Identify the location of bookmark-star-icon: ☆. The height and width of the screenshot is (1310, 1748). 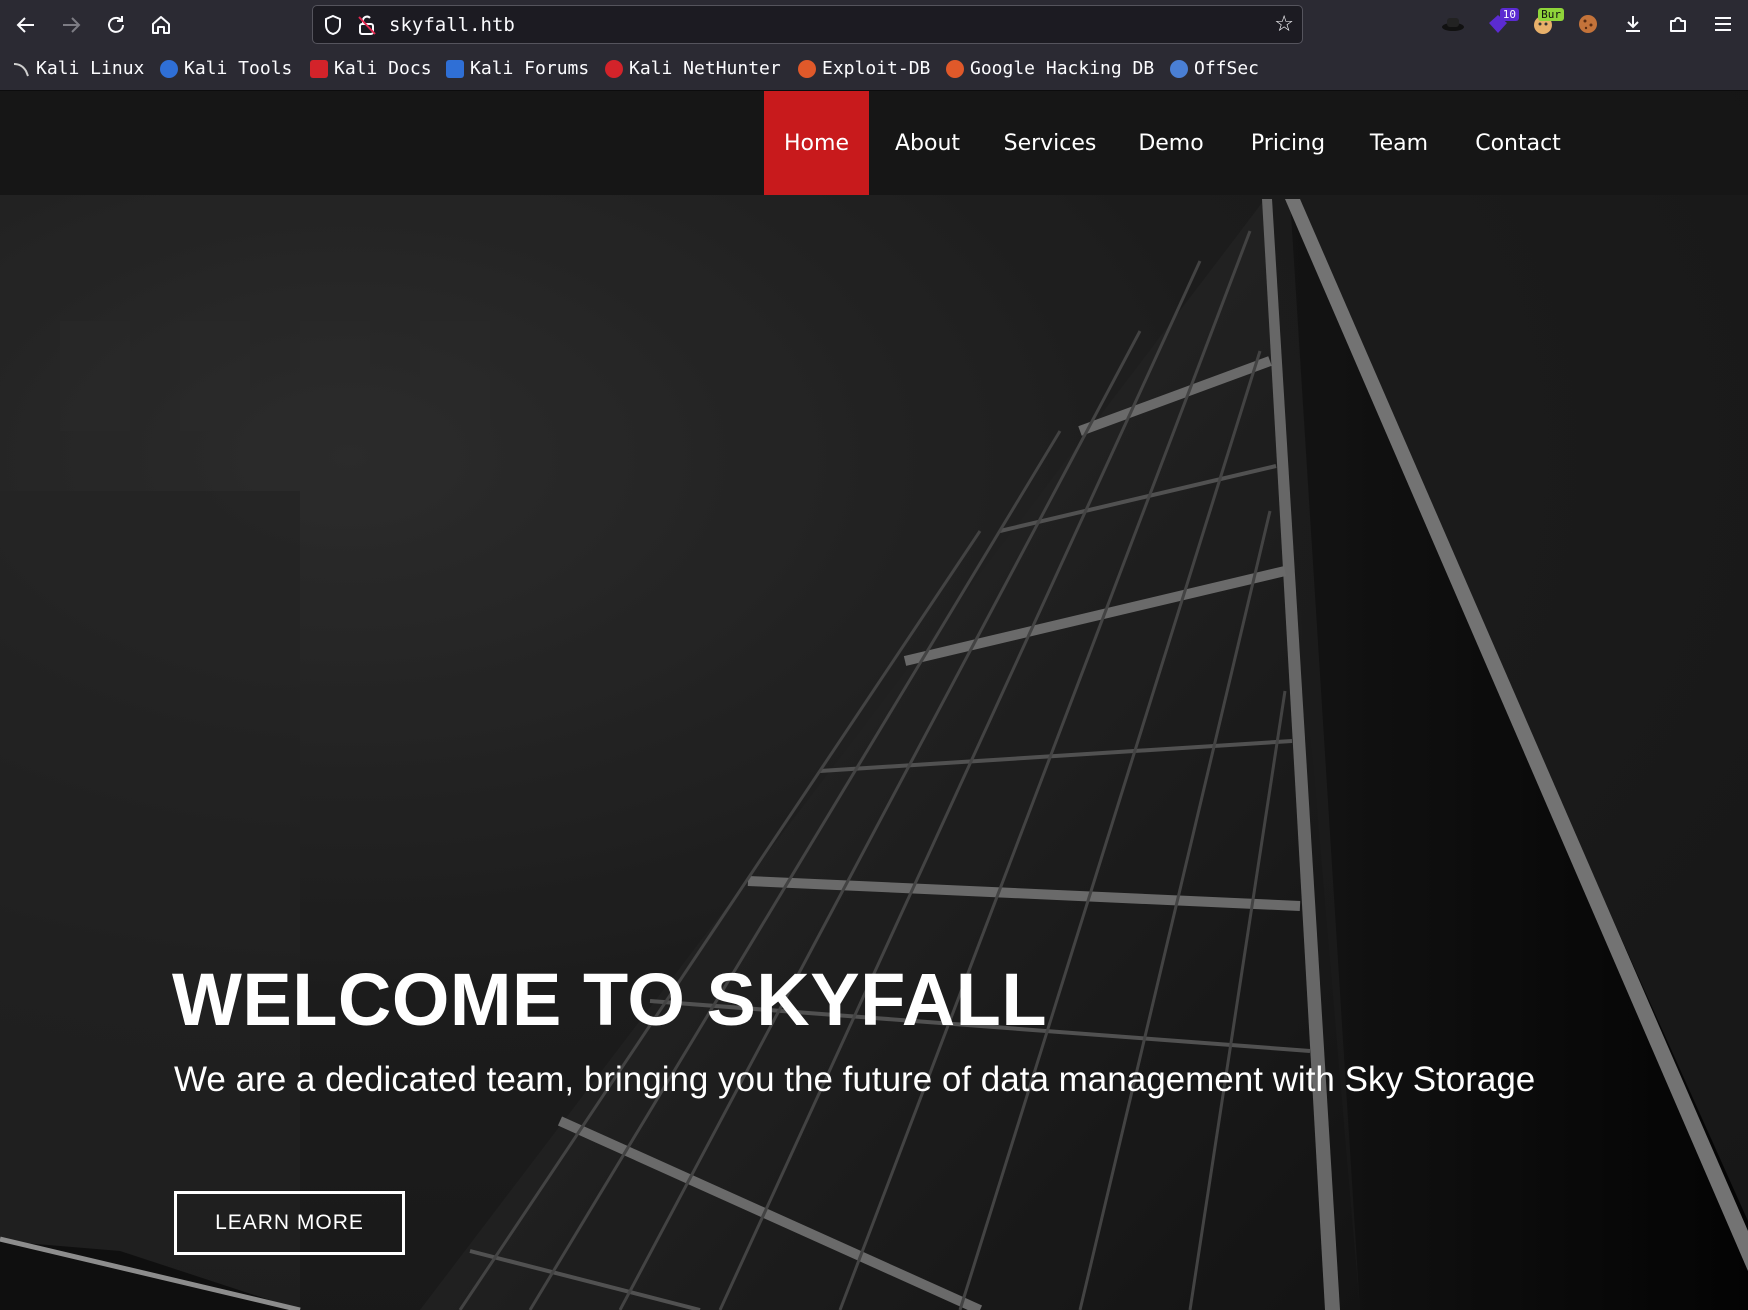
(1284, 24).